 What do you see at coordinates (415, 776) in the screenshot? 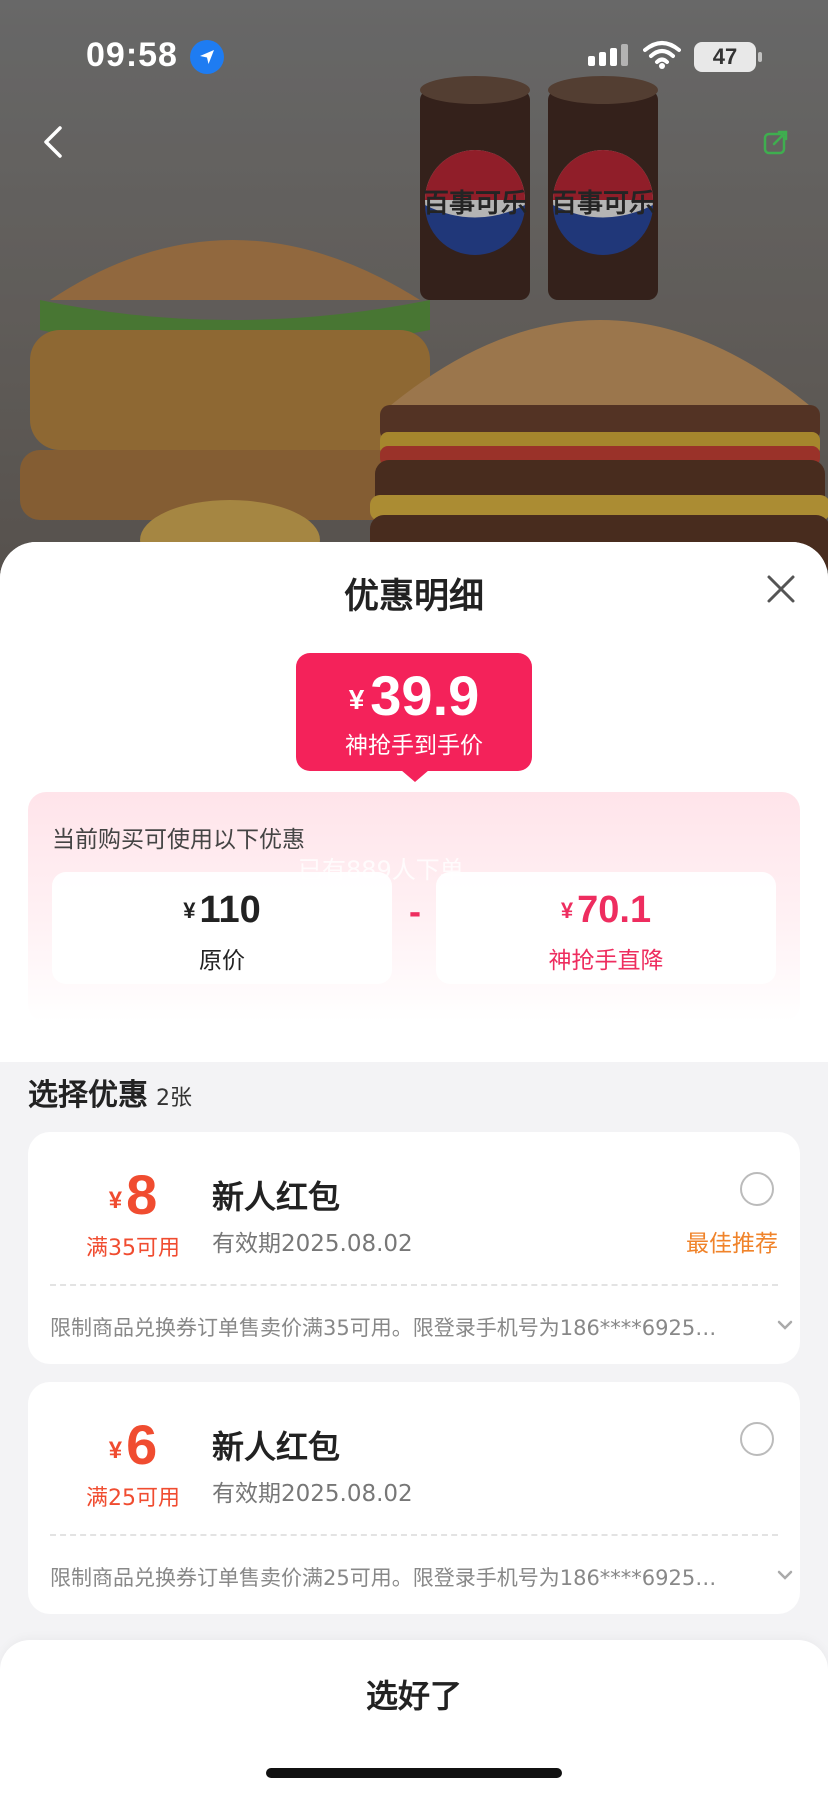
I see `price-badge-pointer` at bounding box center [415, 776].